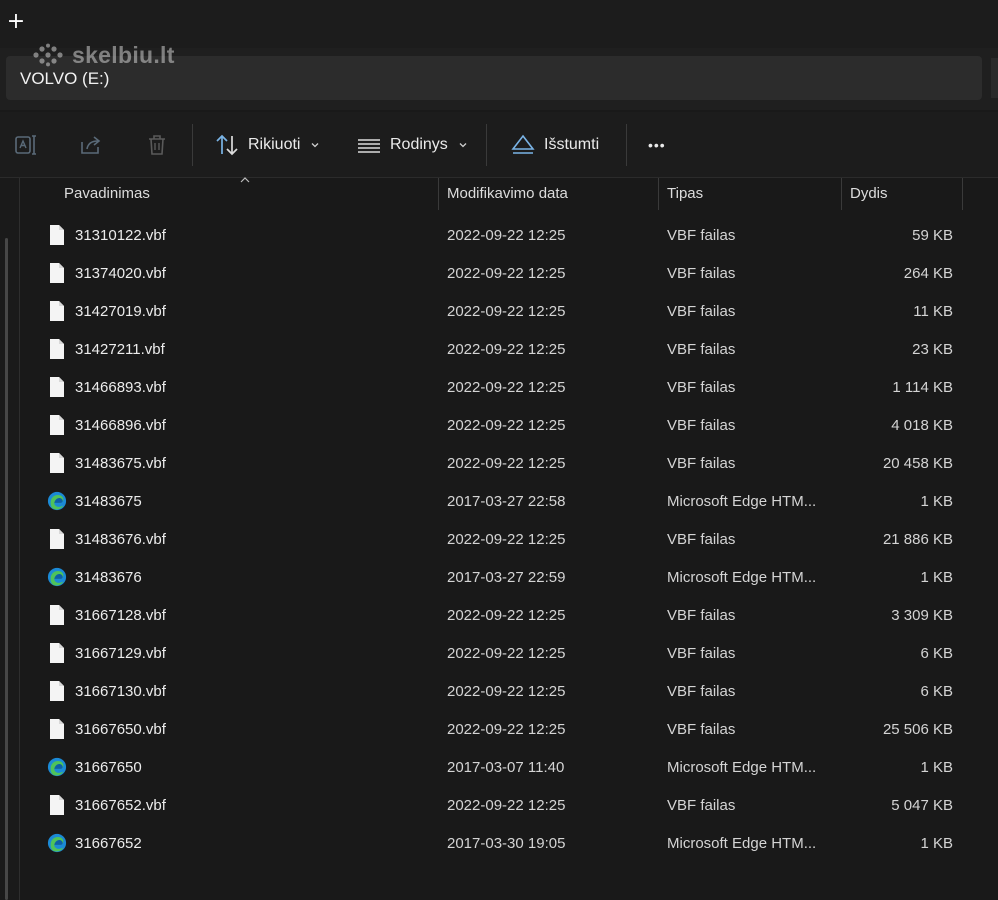  I want to click on delete-button, so click(157, 145).